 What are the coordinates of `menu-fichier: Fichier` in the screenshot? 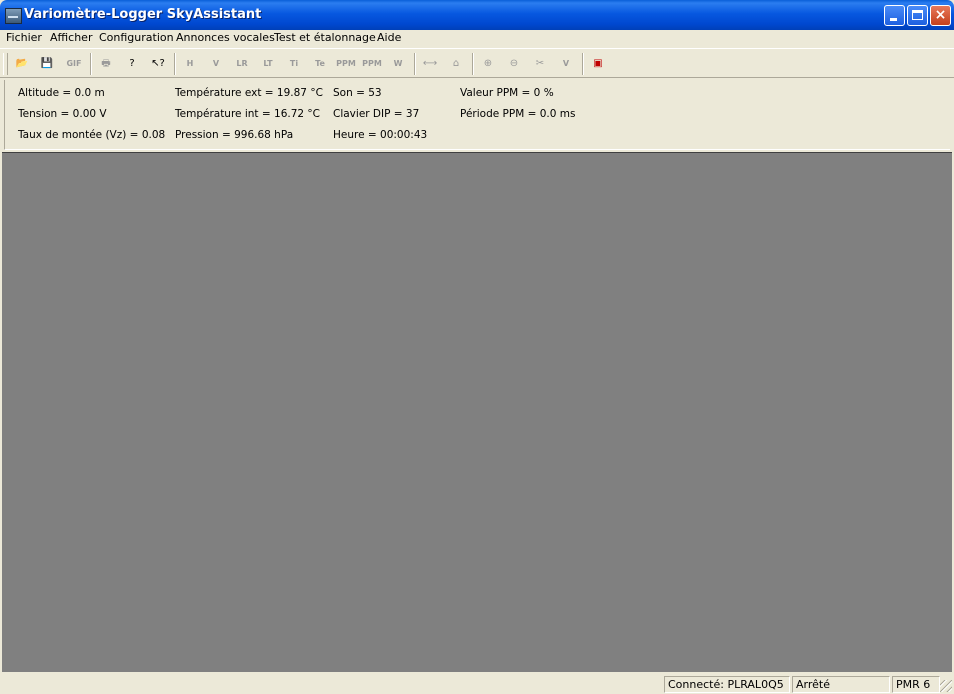 It's located at (24, 37).